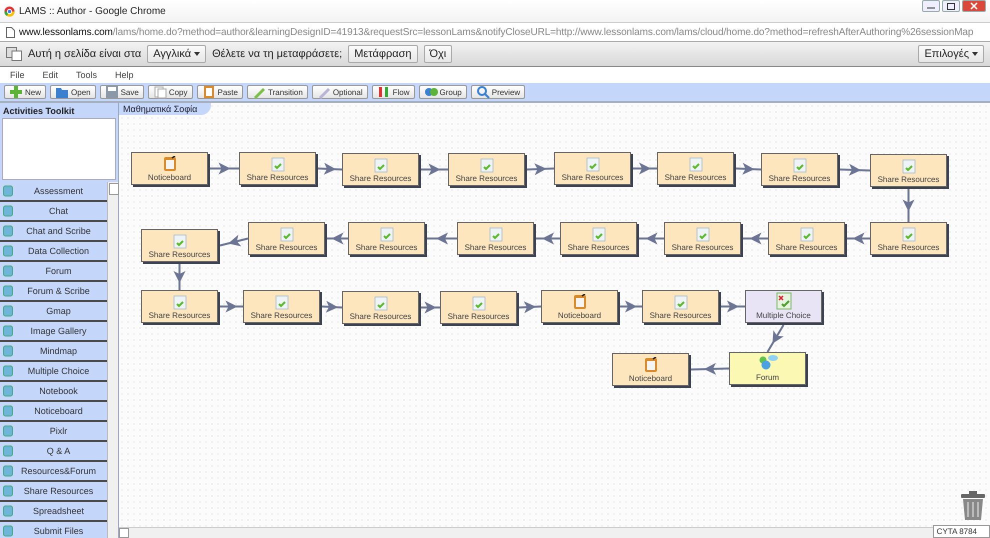 The height and width of the screenshot is (538, 990). Describe the element at coordinates (323, 92) in the screenshot. I see `pen-icon` at that location.